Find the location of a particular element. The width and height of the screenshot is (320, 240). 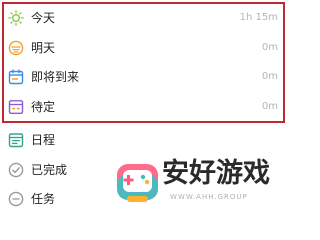

list-item-label: 待定 is located at coordinates (43, 107).